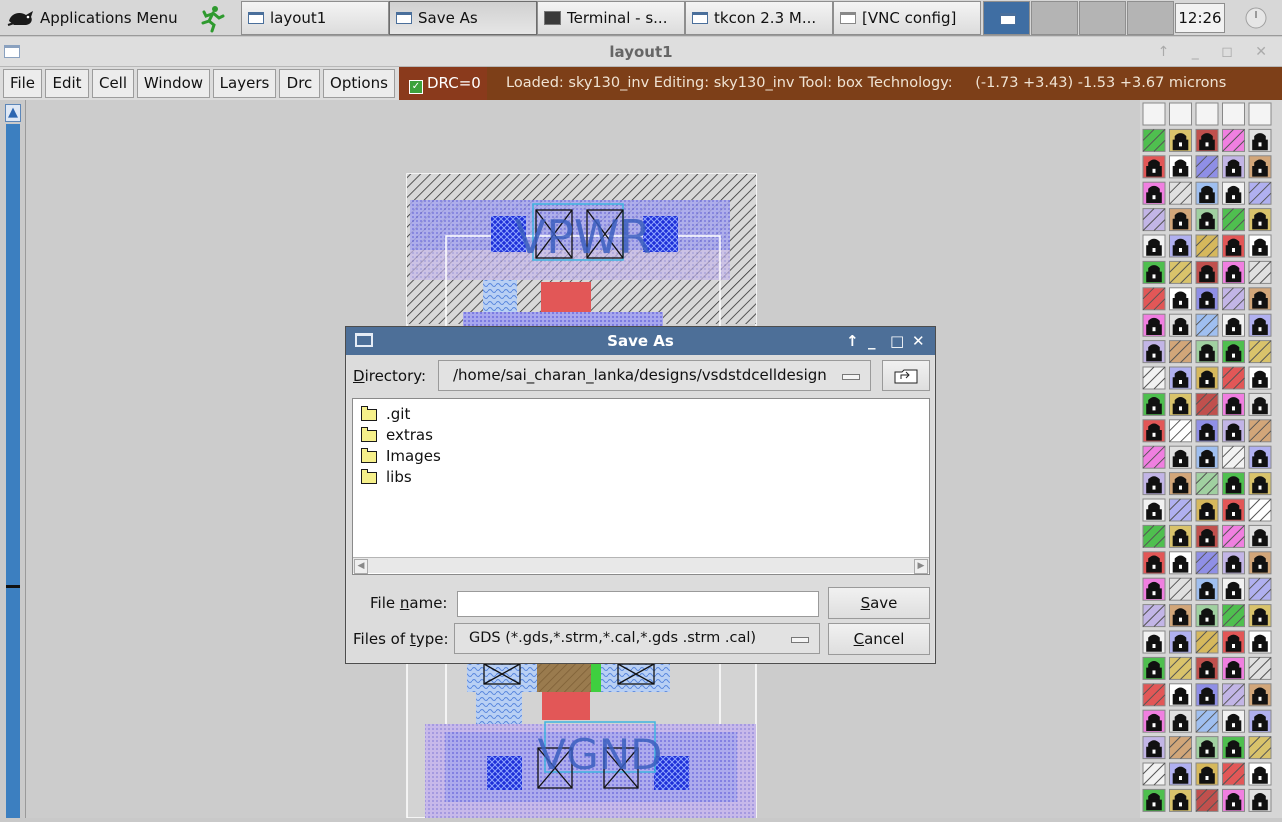 Image resolution: width=1282 pixels, height=822 pixels. What do you see at coordinates (641, 486) in the screenshot?
I see `file-list: .git extras Images libs` at bounding box center [641, 486].